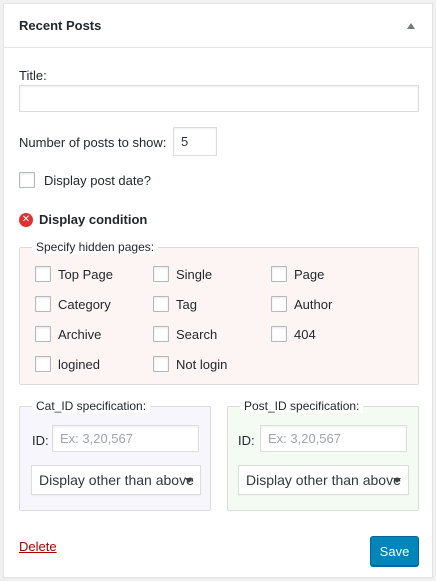 Image resolution: width=436 pixels, height=581 pixels. Describe the element at coordinates (218, 26) in the screenshot. I see `widget-header: Recent Posts` at that location.